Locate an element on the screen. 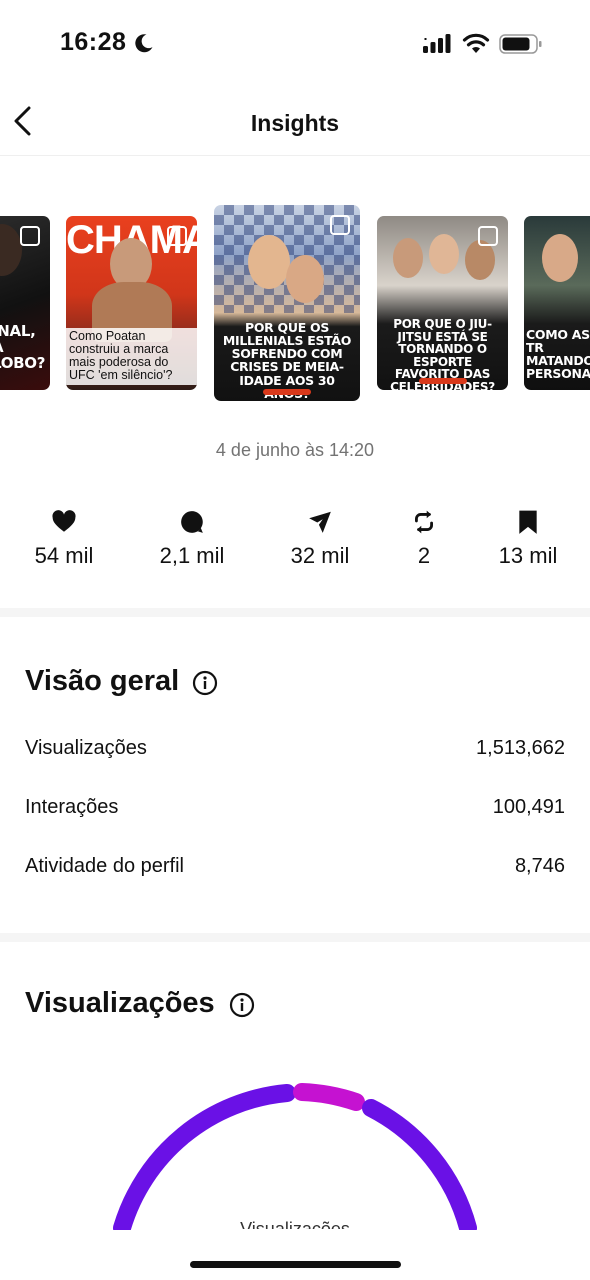 Image resolution: width=590 pixels, height=1280 pixels. comments-count: 2,1 mil is located at coordinates (192, 555).